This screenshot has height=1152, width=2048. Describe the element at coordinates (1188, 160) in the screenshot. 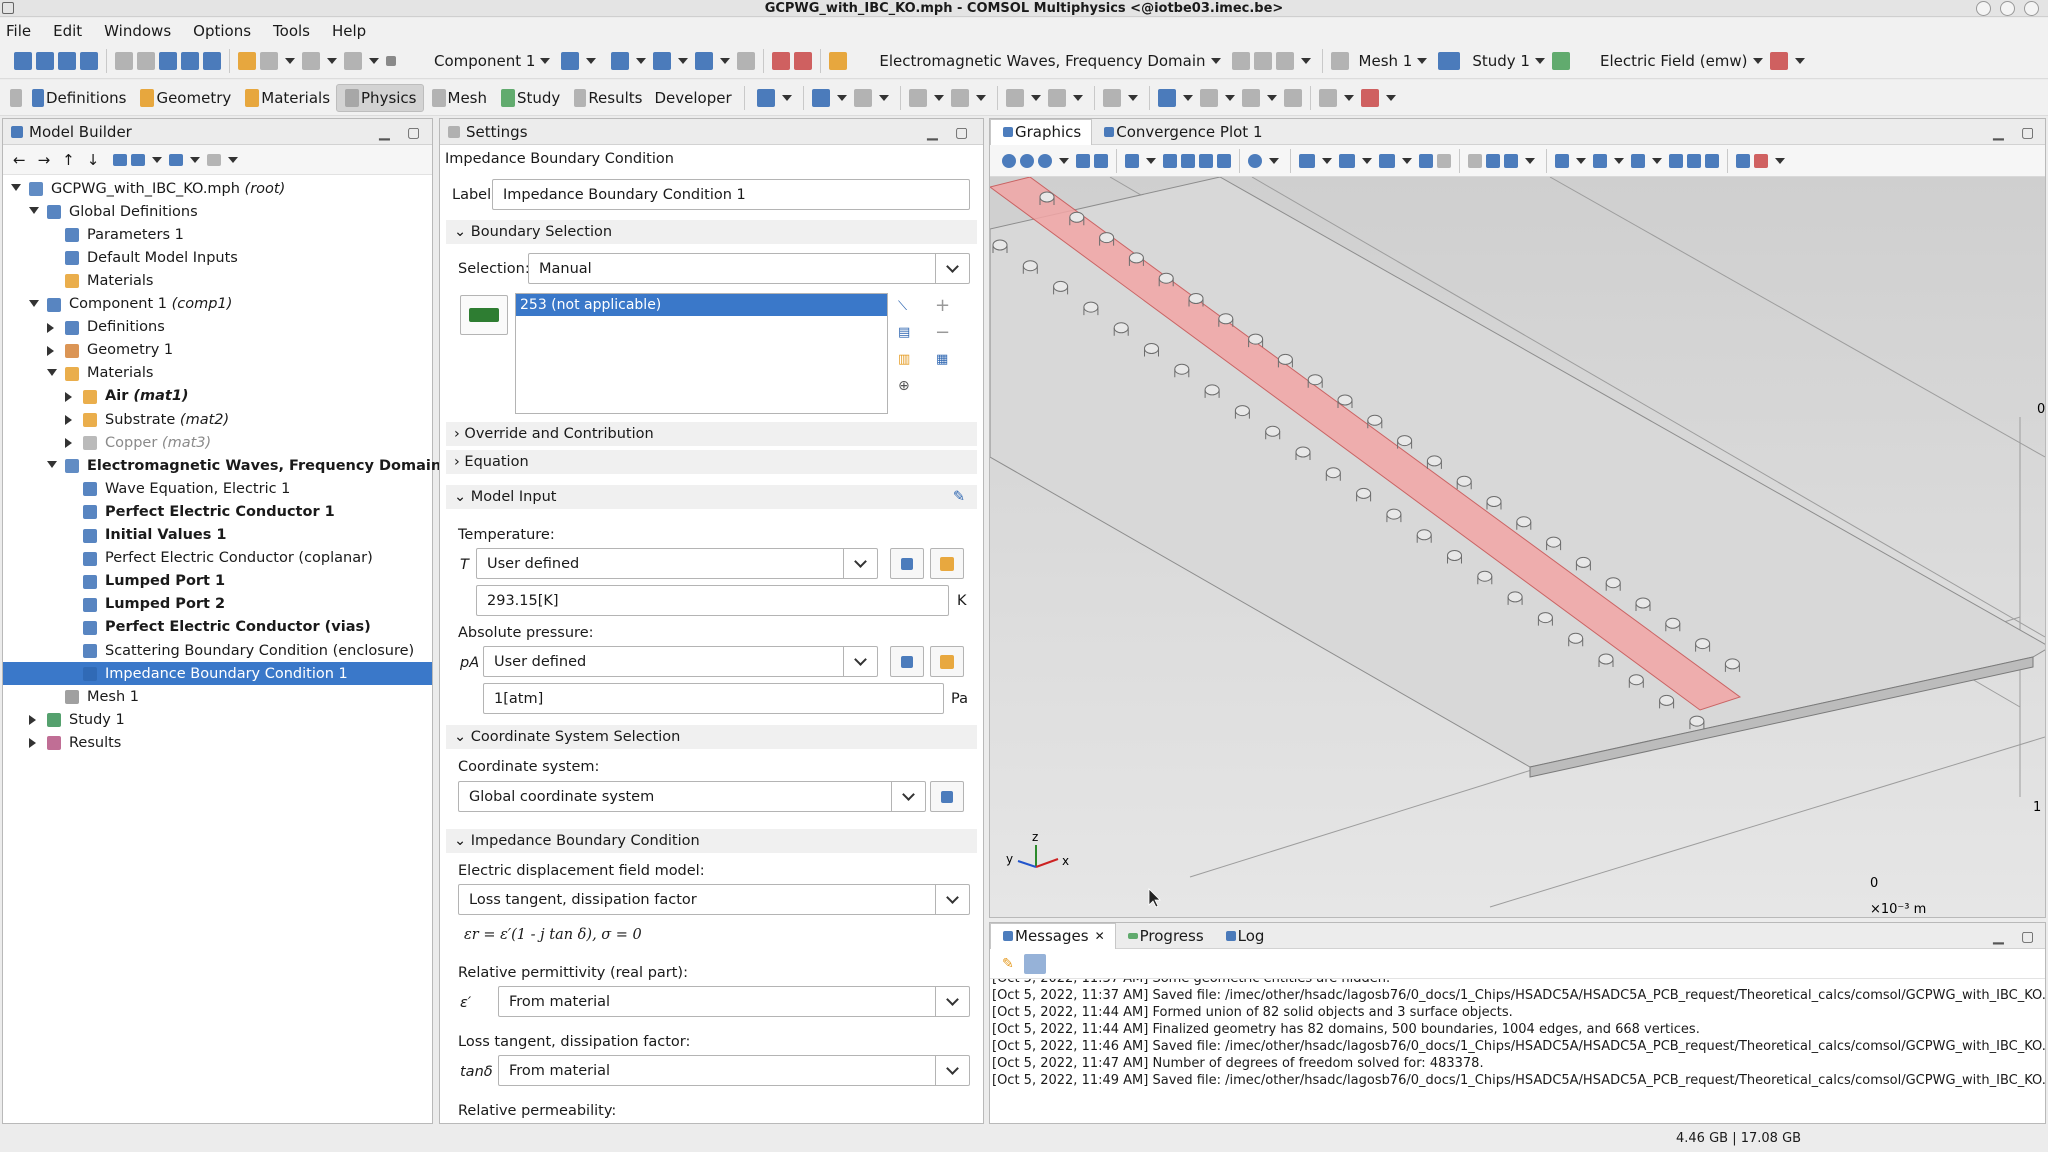

I see `view-yz-icon` at that location.